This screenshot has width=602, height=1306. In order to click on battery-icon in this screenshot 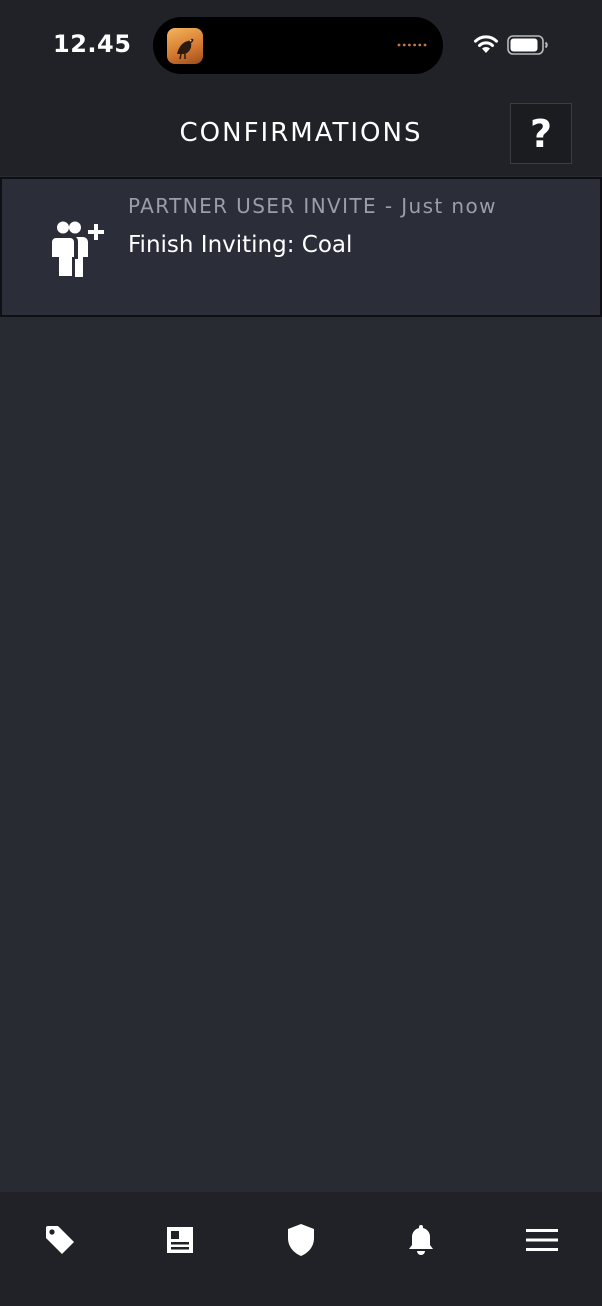, I will do `click(527, 45)`.